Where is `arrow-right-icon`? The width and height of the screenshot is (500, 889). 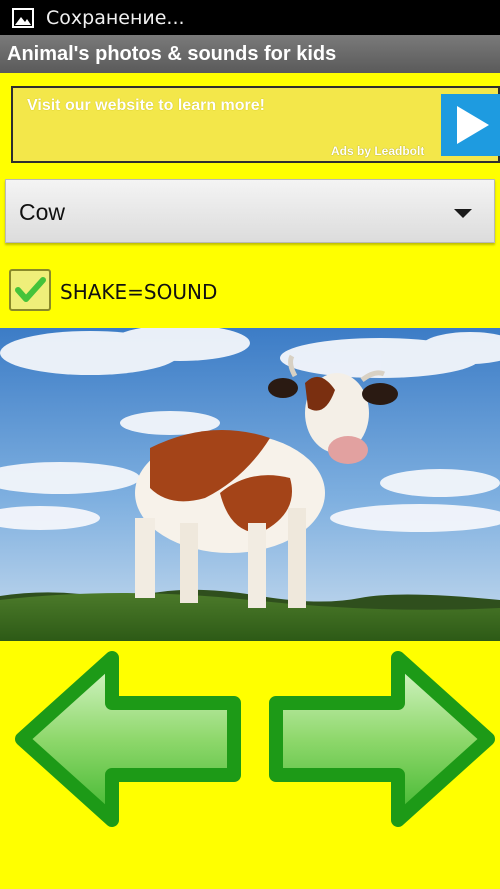
arrow-right-icon is located at coordinates (382, 739).